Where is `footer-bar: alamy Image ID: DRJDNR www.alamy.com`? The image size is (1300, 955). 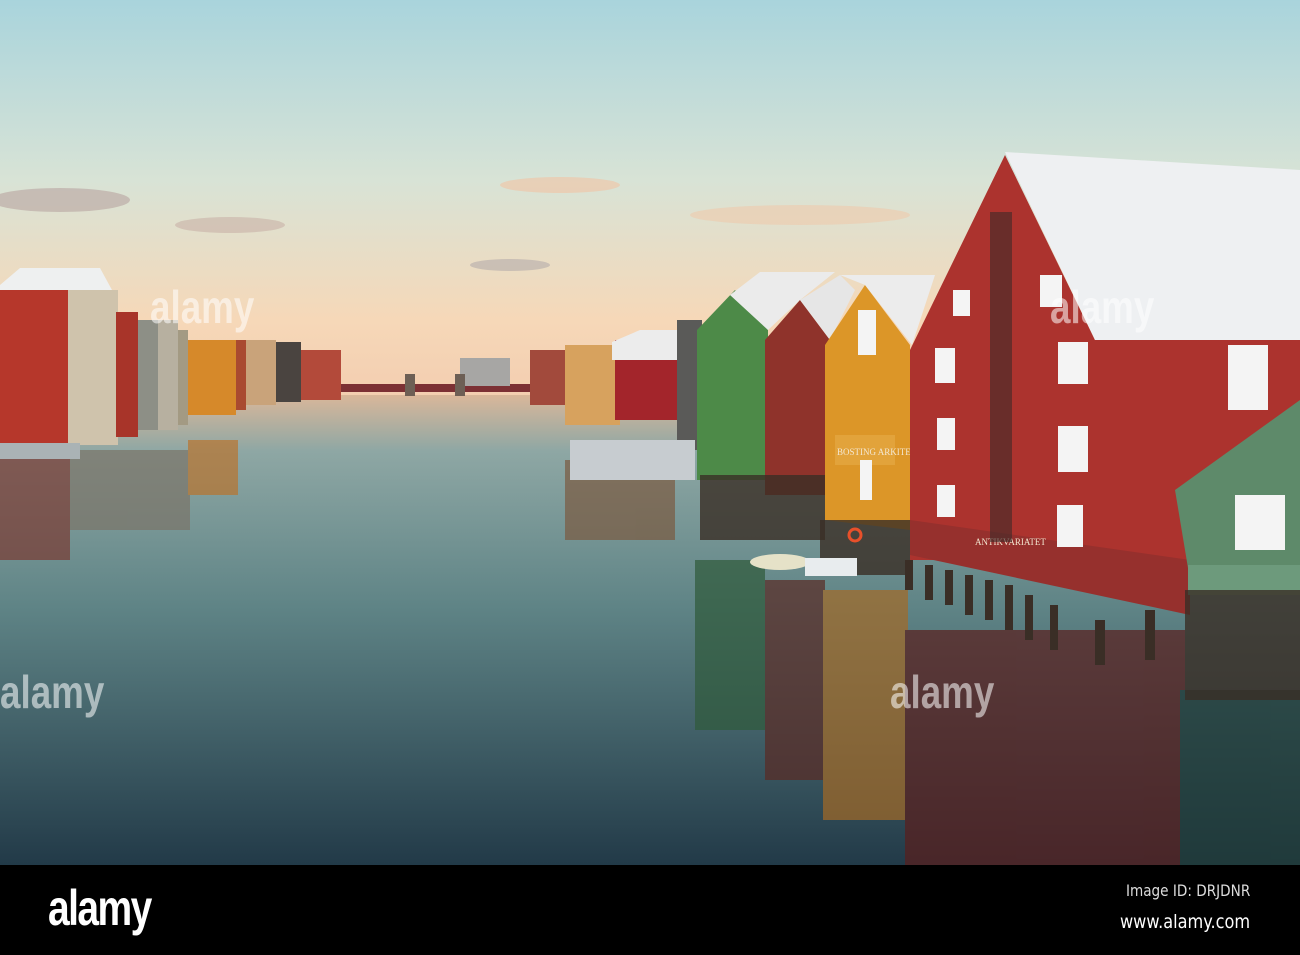
footer-bar: alamy Image ID: DRJDNR www.alamy.com is located at coordinates (650, 910).